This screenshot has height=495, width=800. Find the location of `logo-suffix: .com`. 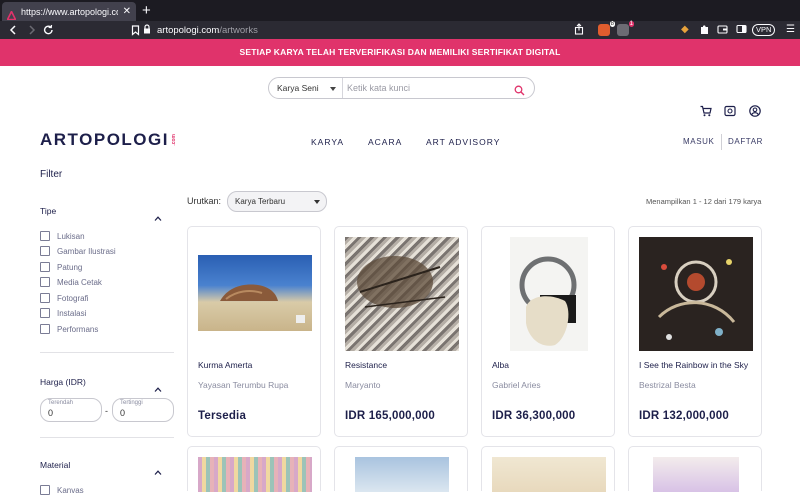

logo-suffix: .com is located at coordinates (173, 140).